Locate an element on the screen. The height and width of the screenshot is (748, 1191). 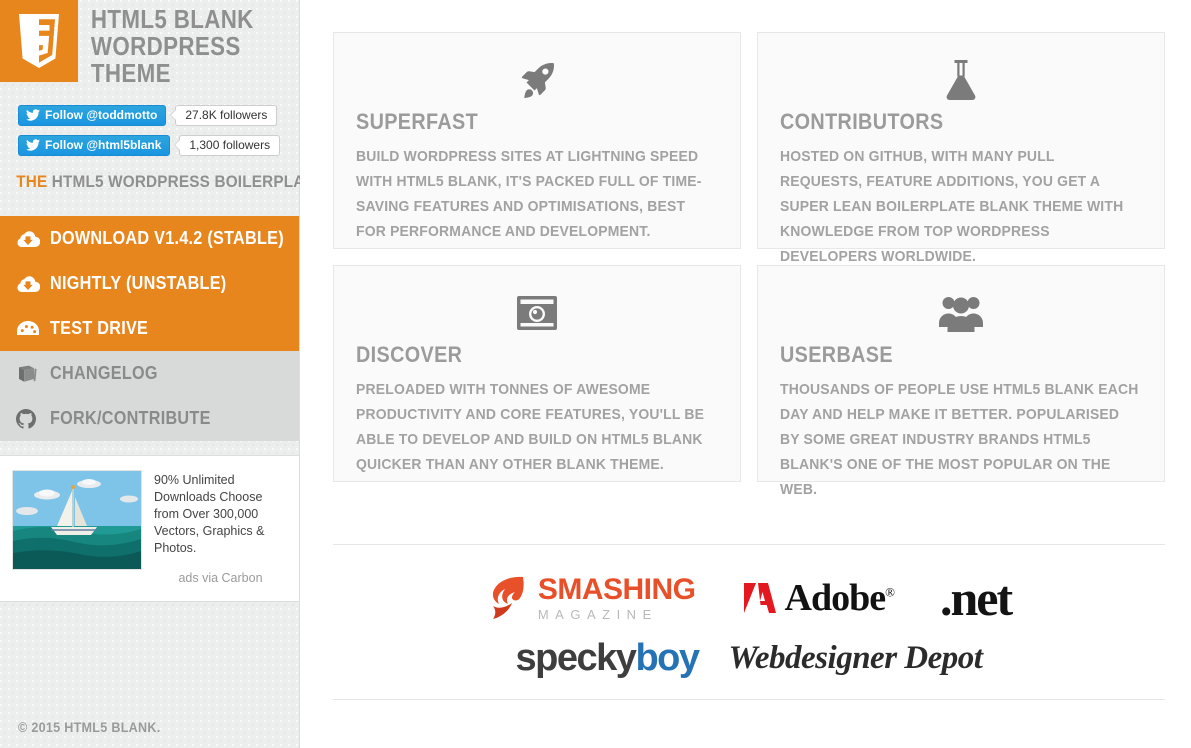
github-icon is located at coordinates (33, 418).